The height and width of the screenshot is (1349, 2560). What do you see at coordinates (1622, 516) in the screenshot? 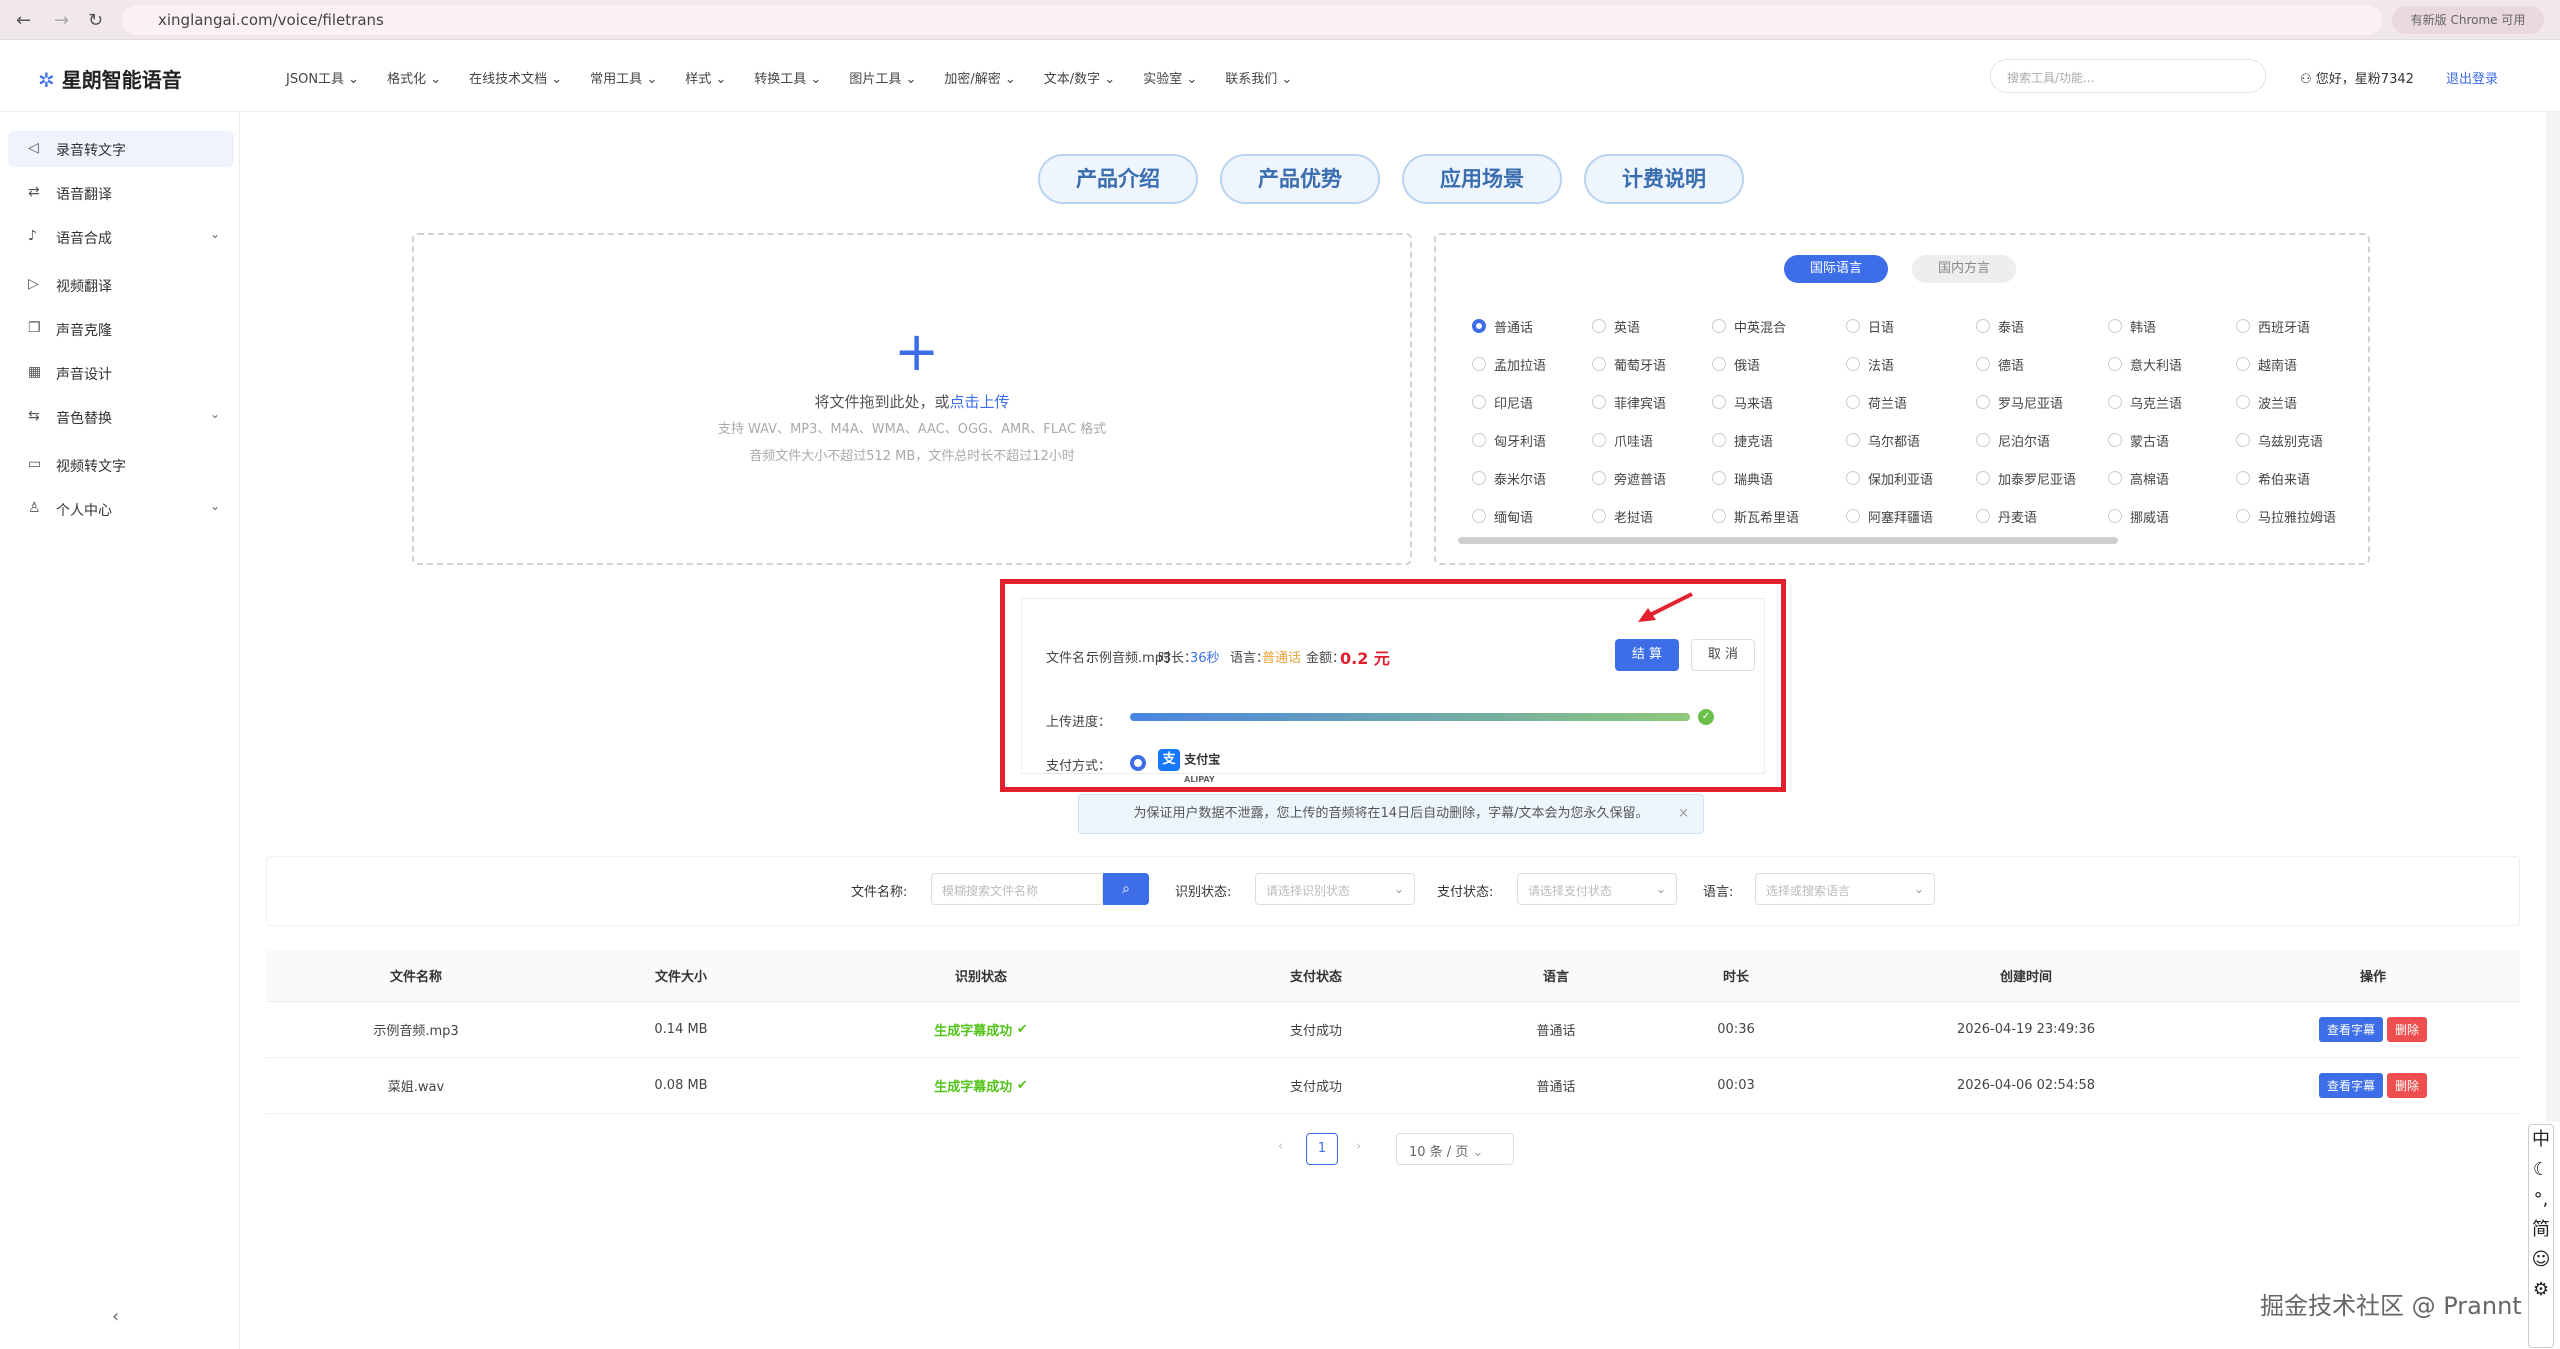
I see `language-option: 老挝语` at bounding box center [1622, 516].